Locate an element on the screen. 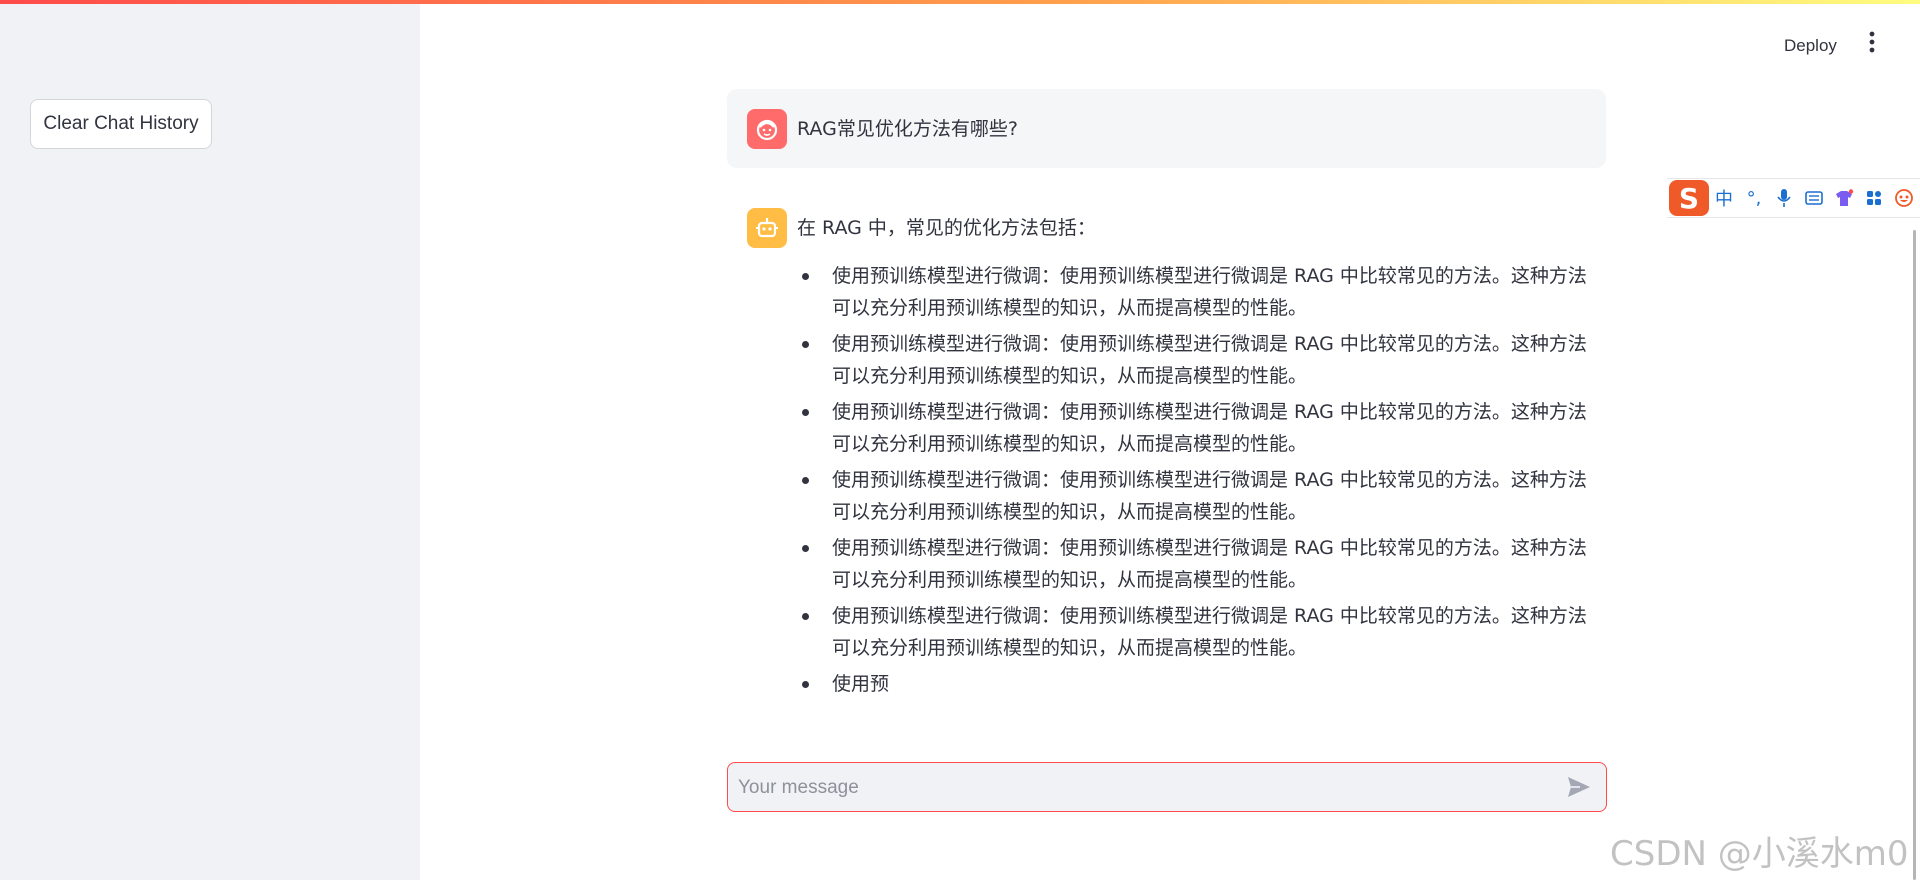 Image resolution: width=1920 pixels, height=880 pixels. send-button is located at coordinates (1579, 788).